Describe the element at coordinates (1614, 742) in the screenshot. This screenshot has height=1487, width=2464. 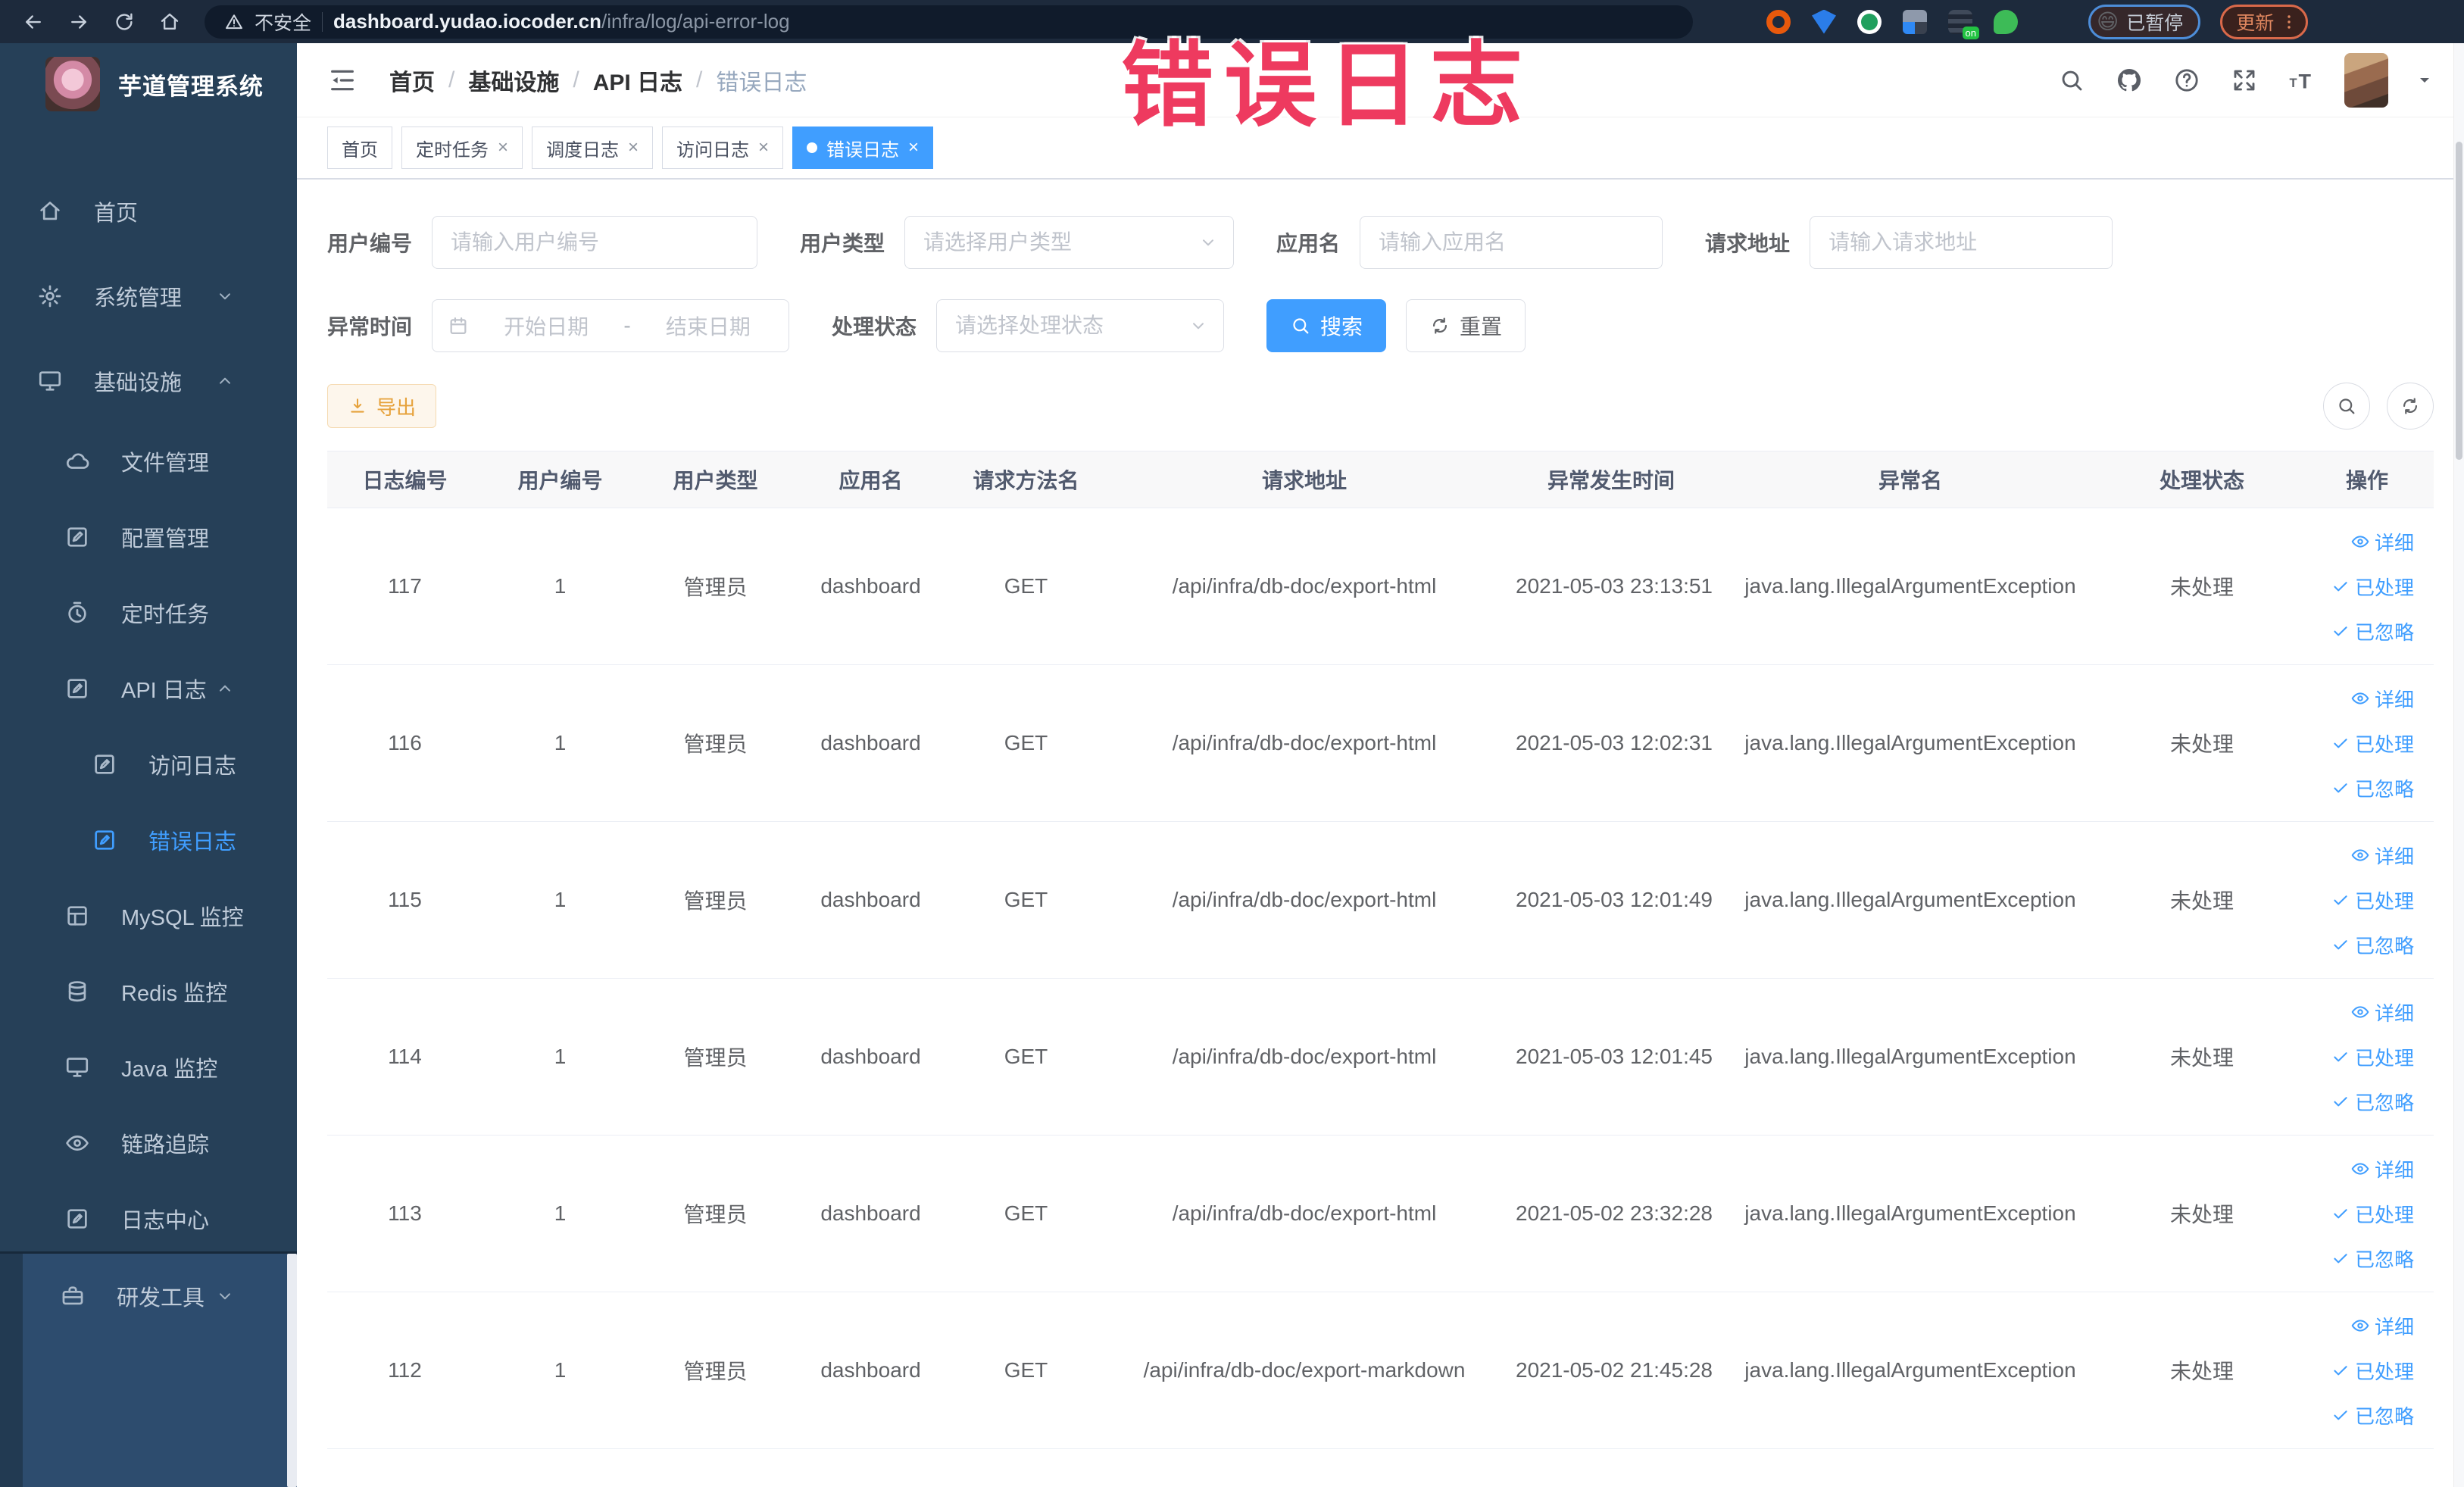
I see `cell-time: 2021-05-03 12:02:31` at that location.